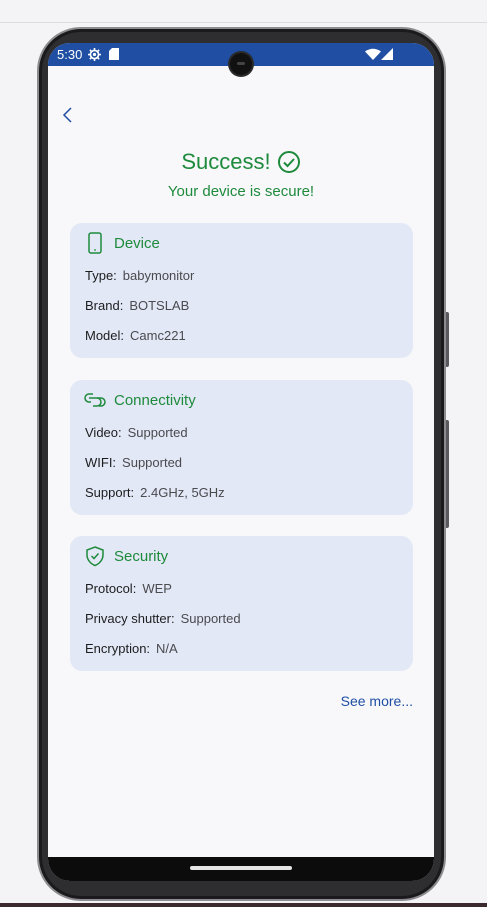  Describe the element at coordinates (241, 191) in the screenshot. I see `page-subtitle: Your device is secure!` at that location.